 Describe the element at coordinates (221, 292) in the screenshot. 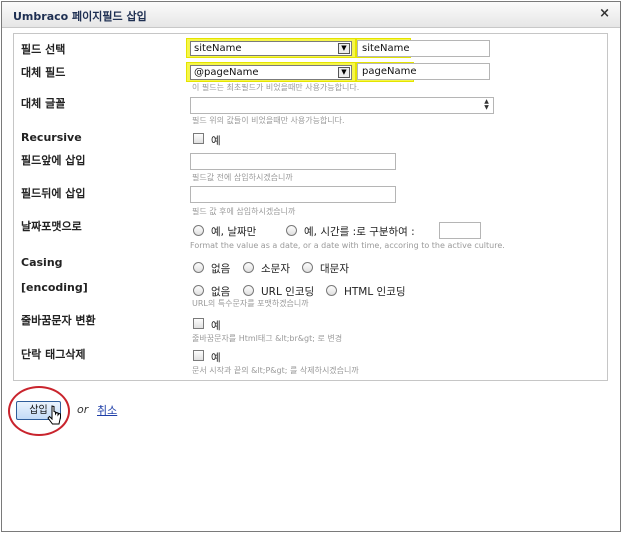

I see `encoding-none-label: 없음` at that location.